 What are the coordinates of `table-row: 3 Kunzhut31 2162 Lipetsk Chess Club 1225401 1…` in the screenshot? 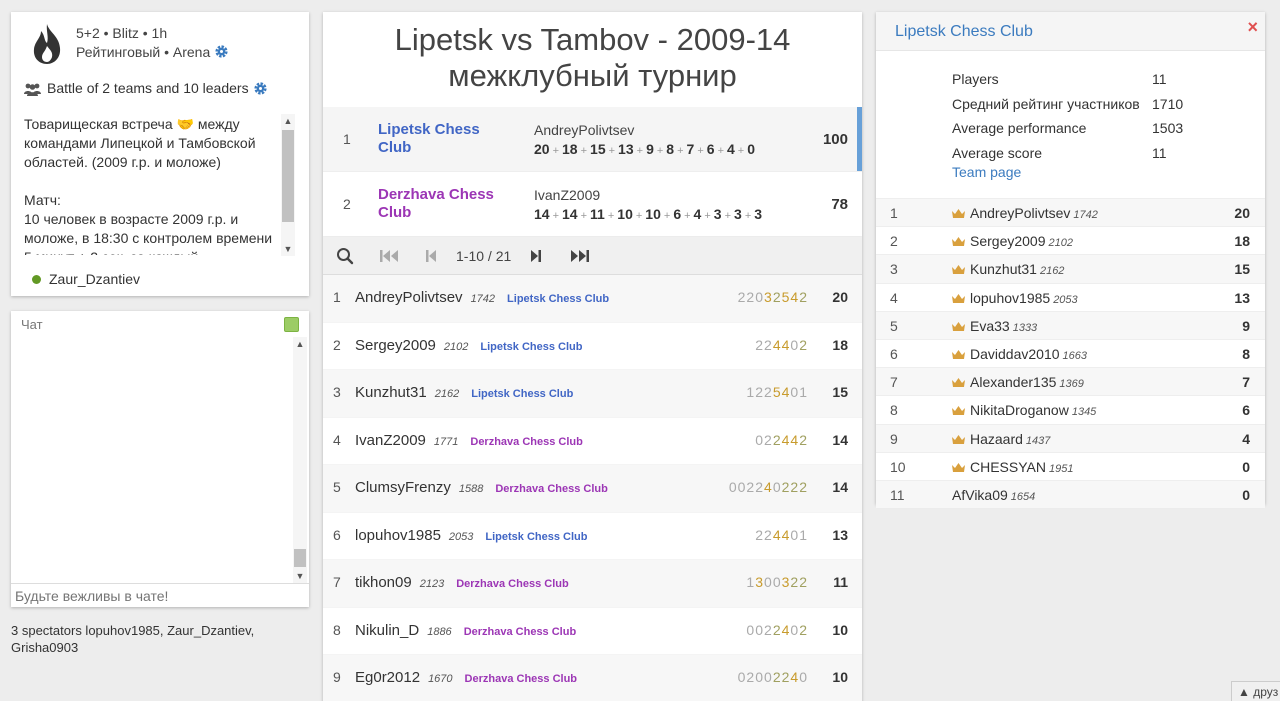 It's located at (592, 394).